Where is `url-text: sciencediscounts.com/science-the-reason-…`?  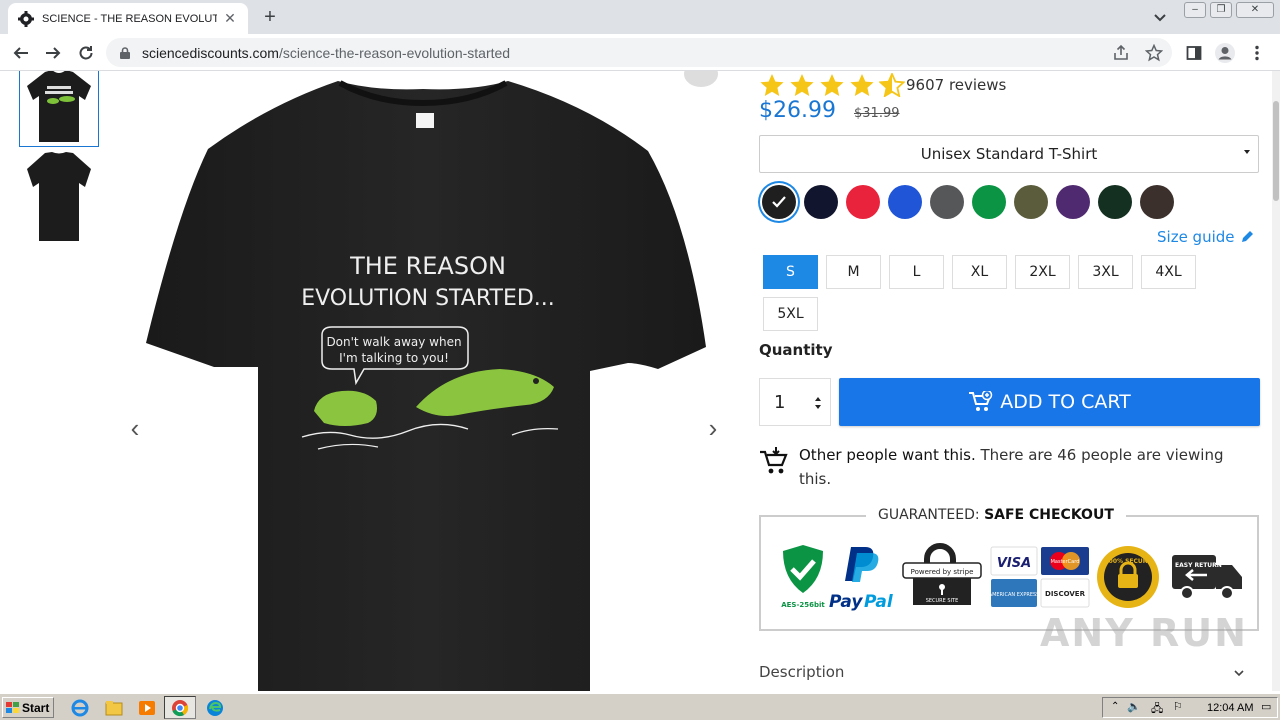 url-text: sciencediscounts.com/science-the-reason-… is located at coordinates (326, 53).